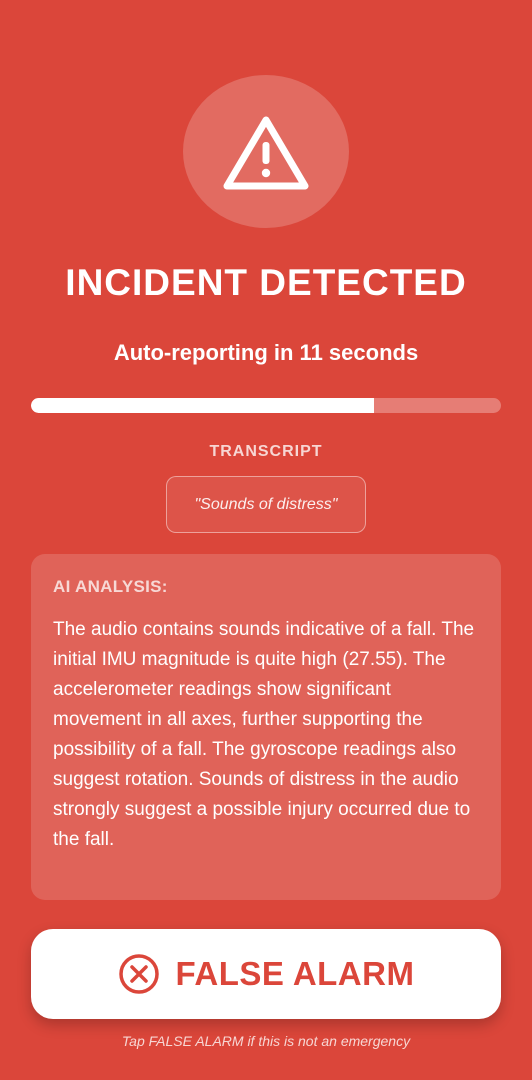 This screenshot has height=1080, width=532. I want to click on transcript-box: "Sounds of distress", so click(266, 504).